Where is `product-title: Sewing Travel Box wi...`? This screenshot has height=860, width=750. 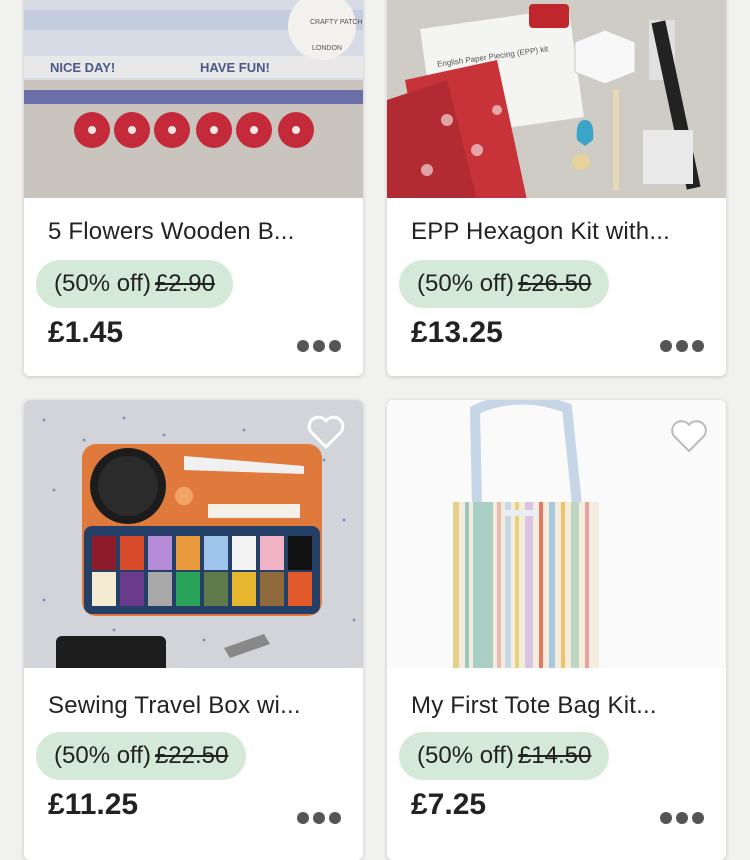 product-title: Sewing Travel Box wi... is located at coordinates (198, 706).